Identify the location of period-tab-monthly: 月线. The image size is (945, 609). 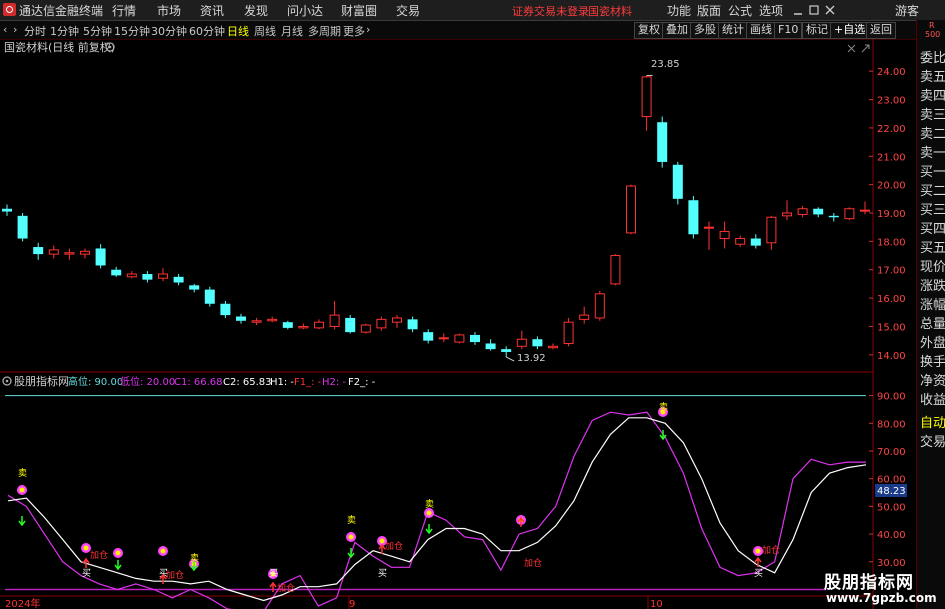
(292, 31).